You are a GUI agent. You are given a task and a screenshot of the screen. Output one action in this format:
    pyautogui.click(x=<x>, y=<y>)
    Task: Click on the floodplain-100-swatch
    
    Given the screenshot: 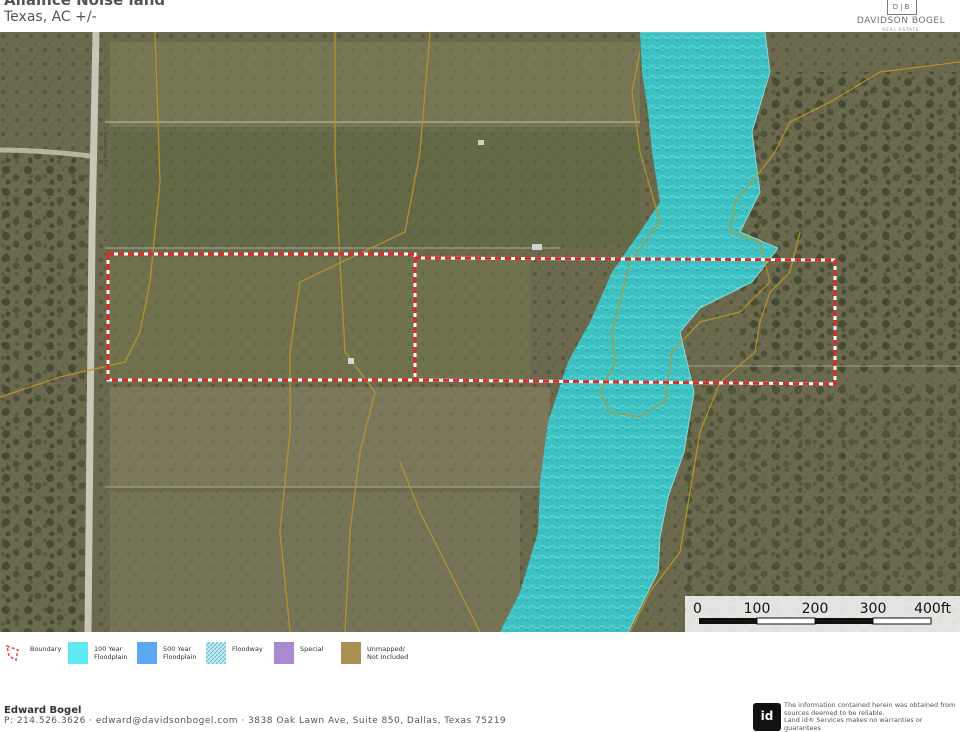 What is the action you would take?
    pyautogui.click(x=78, y=653)
    